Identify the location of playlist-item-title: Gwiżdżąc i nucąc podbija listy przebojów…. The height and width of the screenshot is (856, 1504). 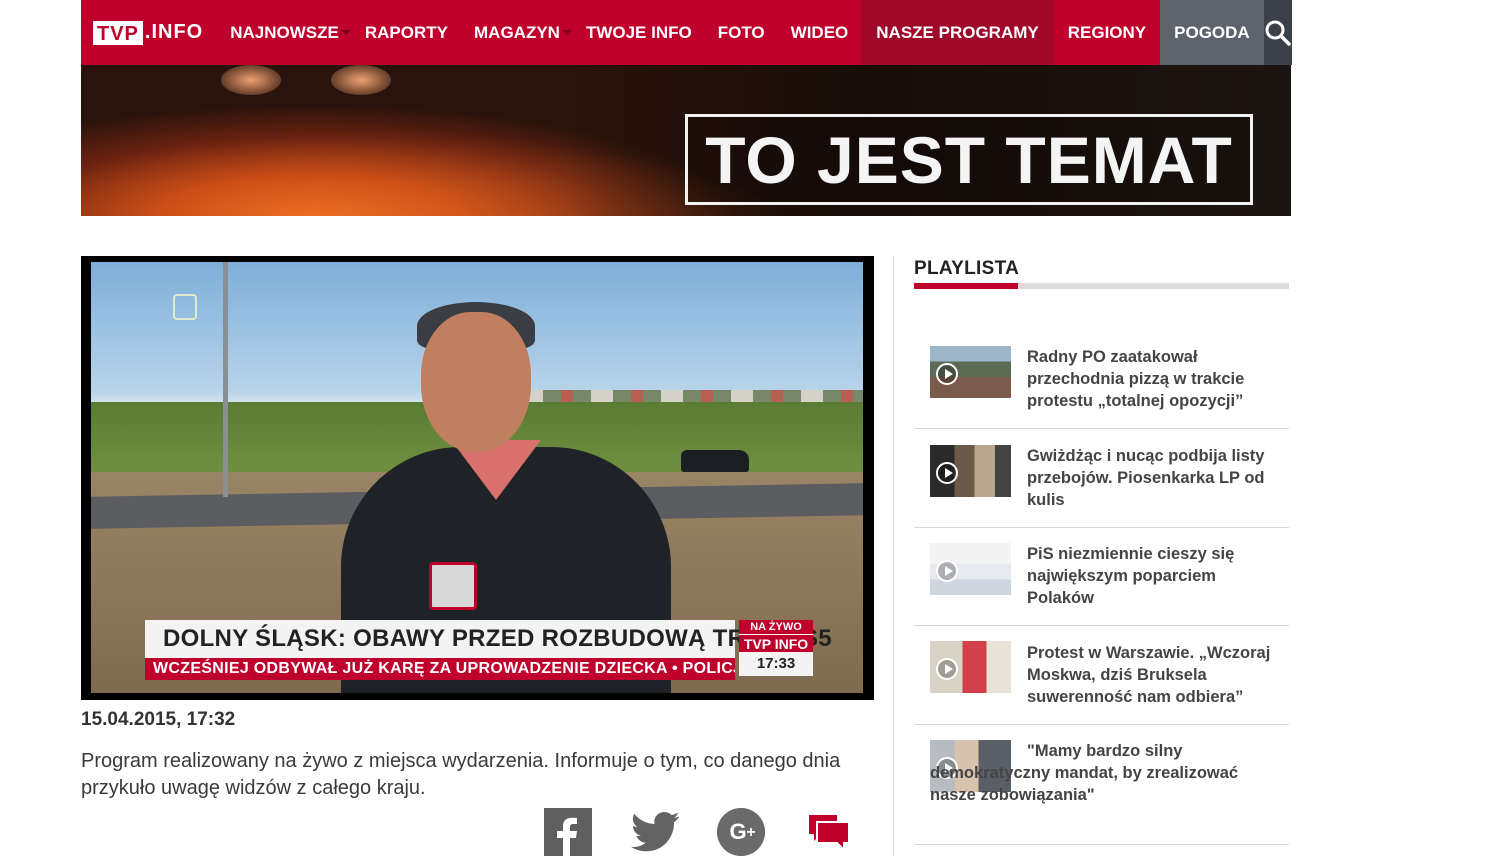
(1152, 478).